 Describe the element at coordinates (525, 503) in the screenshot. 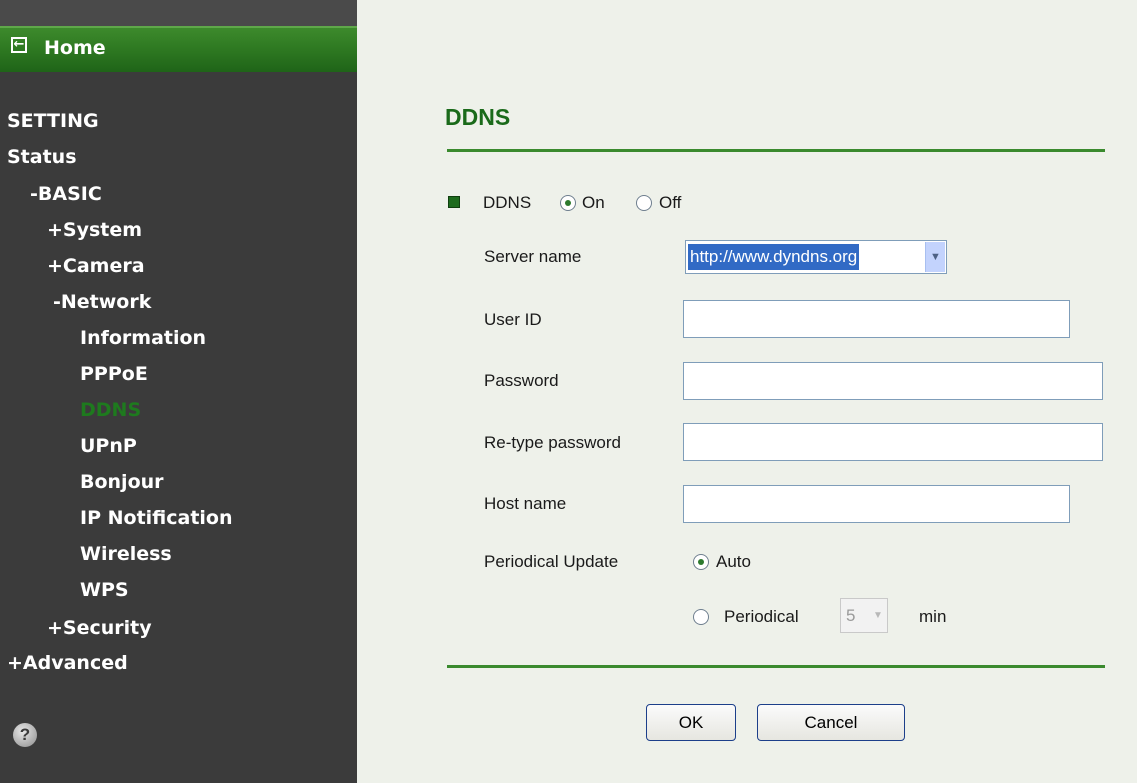

I see `host-name-label: Host name` at that location.